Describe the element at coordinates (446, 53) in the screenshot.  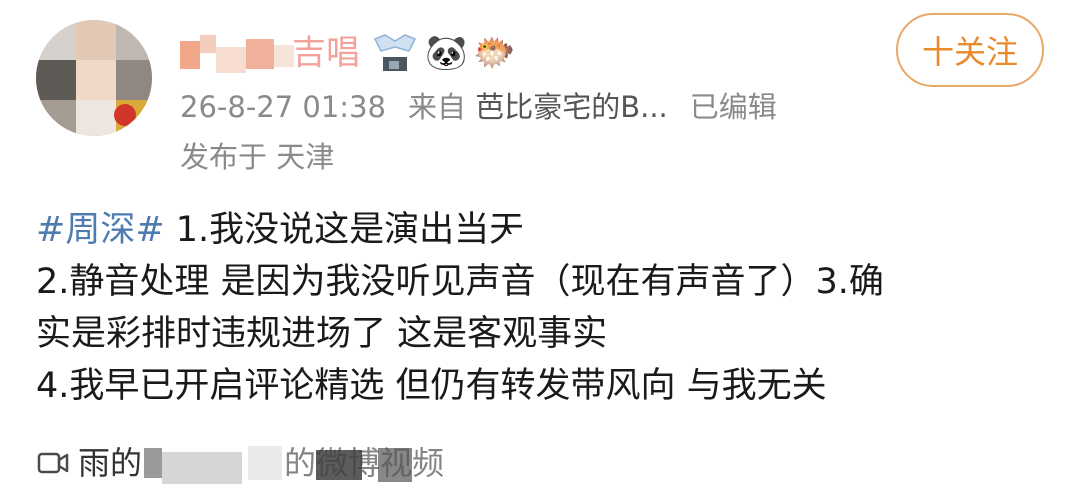
I see `panda-emoji: 🐼` at that location.